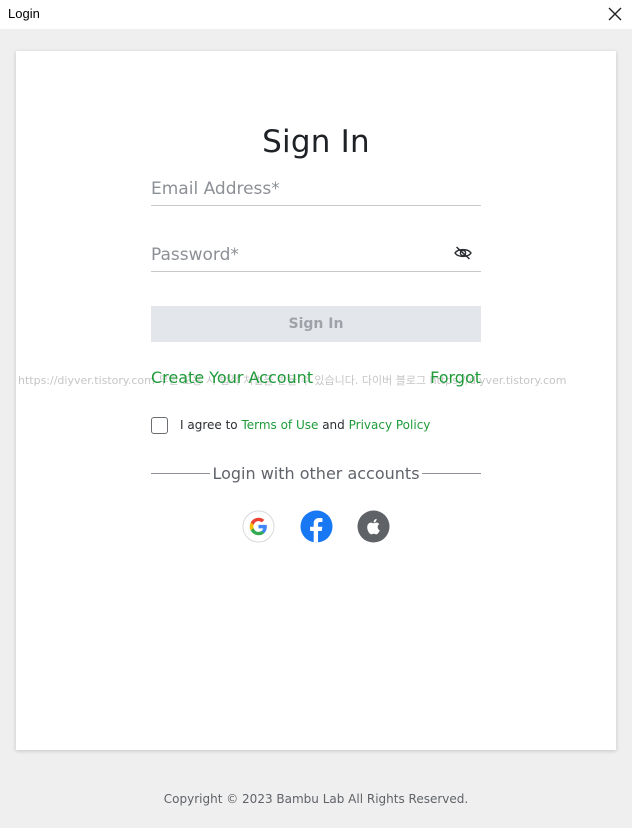 This screenshot has width=632, height=828. I want to click on email-input, so click(301, 189).